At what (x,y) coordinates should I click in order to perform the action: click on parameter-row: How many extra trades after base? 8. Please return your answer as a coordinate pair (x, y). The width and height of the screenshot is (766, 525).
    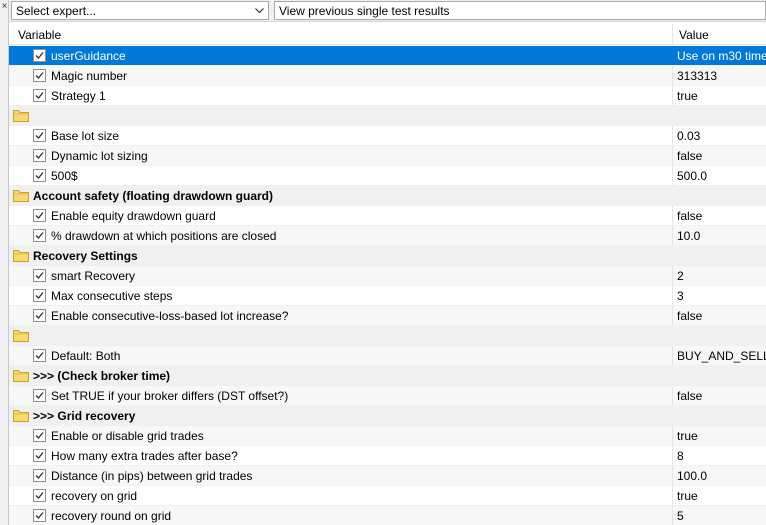
    Looking at the image, I should click on (387, 456).